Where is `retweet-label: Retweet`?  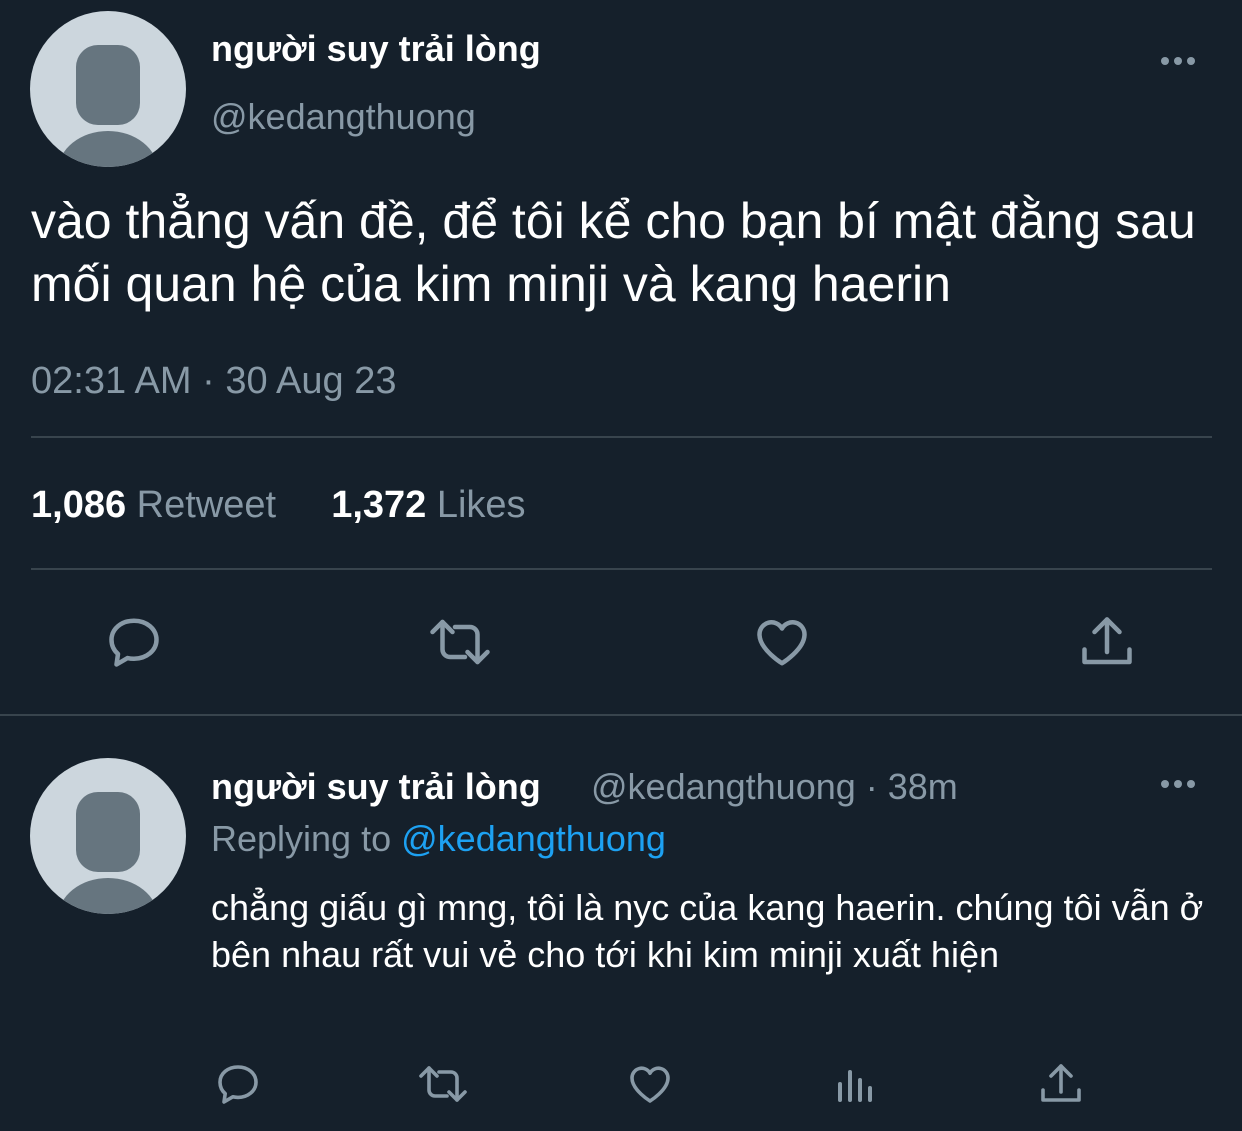
retweet-label: Retweet is located at coordinates (206, 505).